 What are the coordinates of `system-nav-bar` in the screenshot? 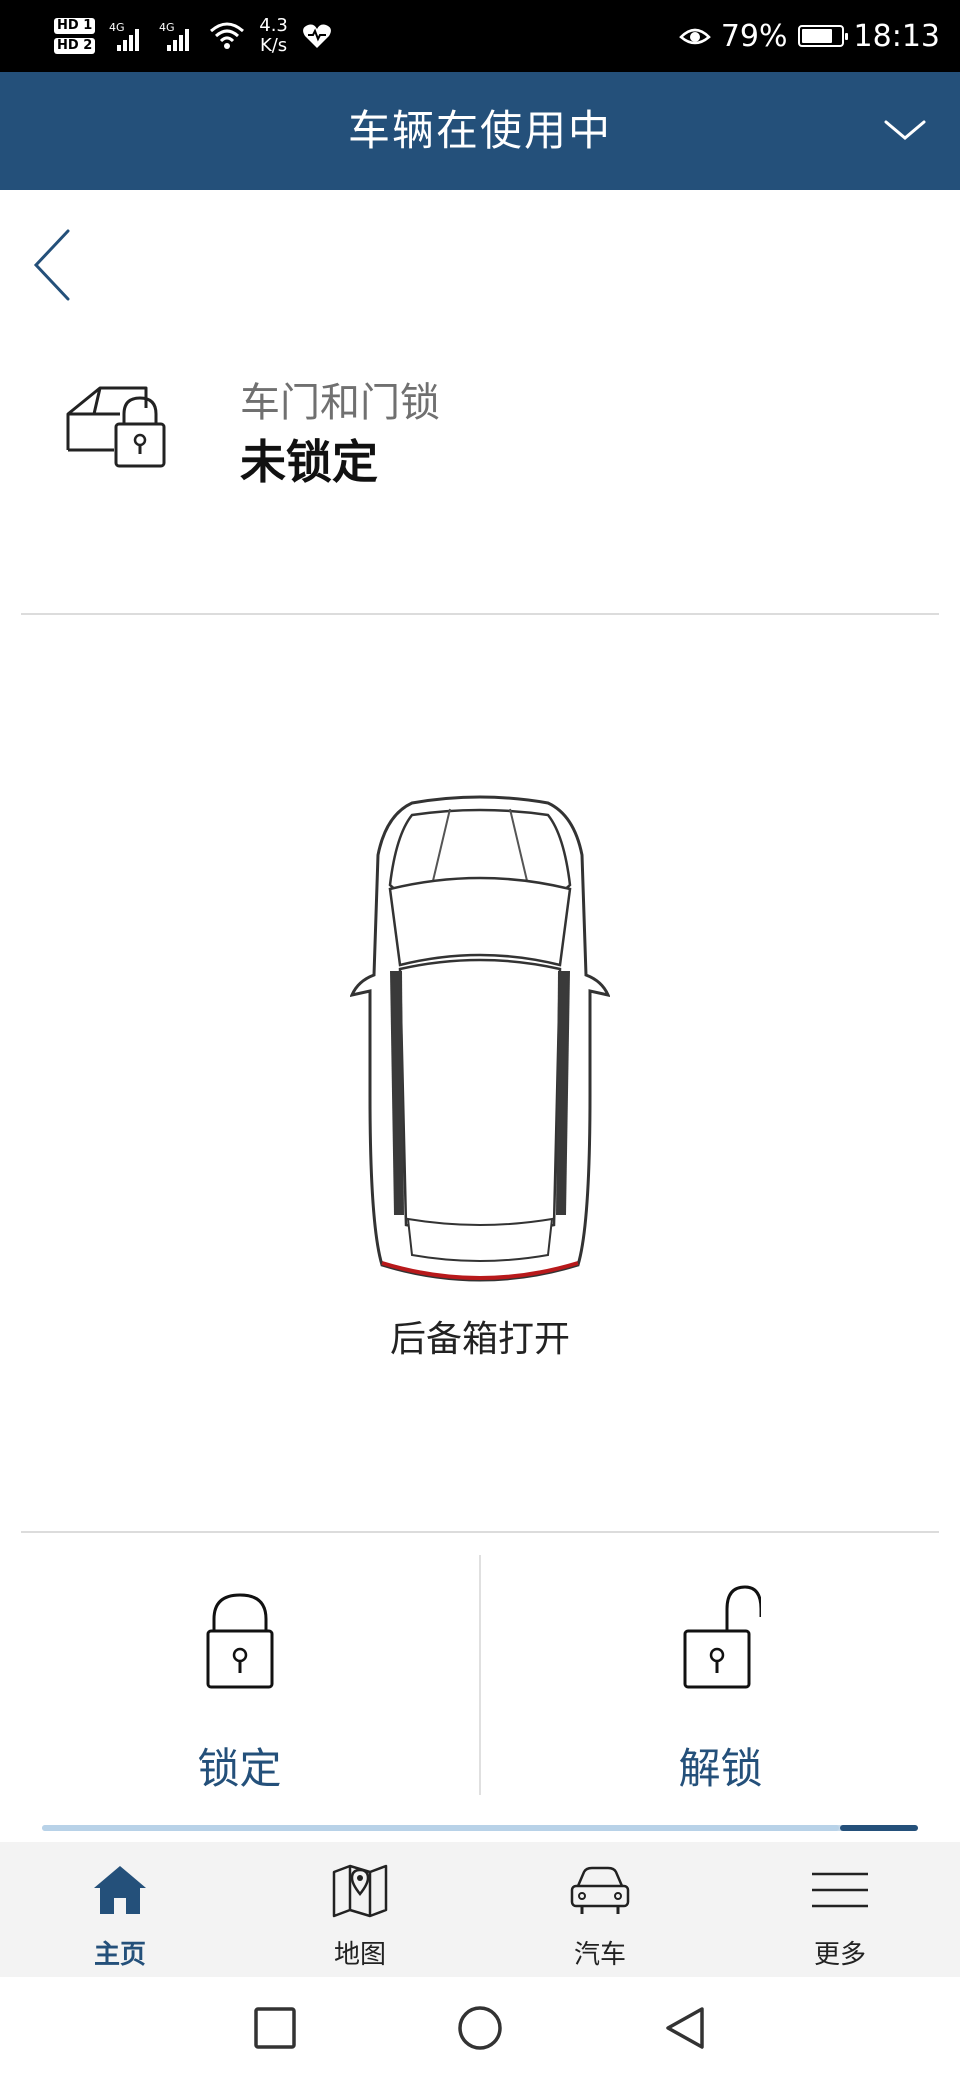 It's located at (480, 2028).